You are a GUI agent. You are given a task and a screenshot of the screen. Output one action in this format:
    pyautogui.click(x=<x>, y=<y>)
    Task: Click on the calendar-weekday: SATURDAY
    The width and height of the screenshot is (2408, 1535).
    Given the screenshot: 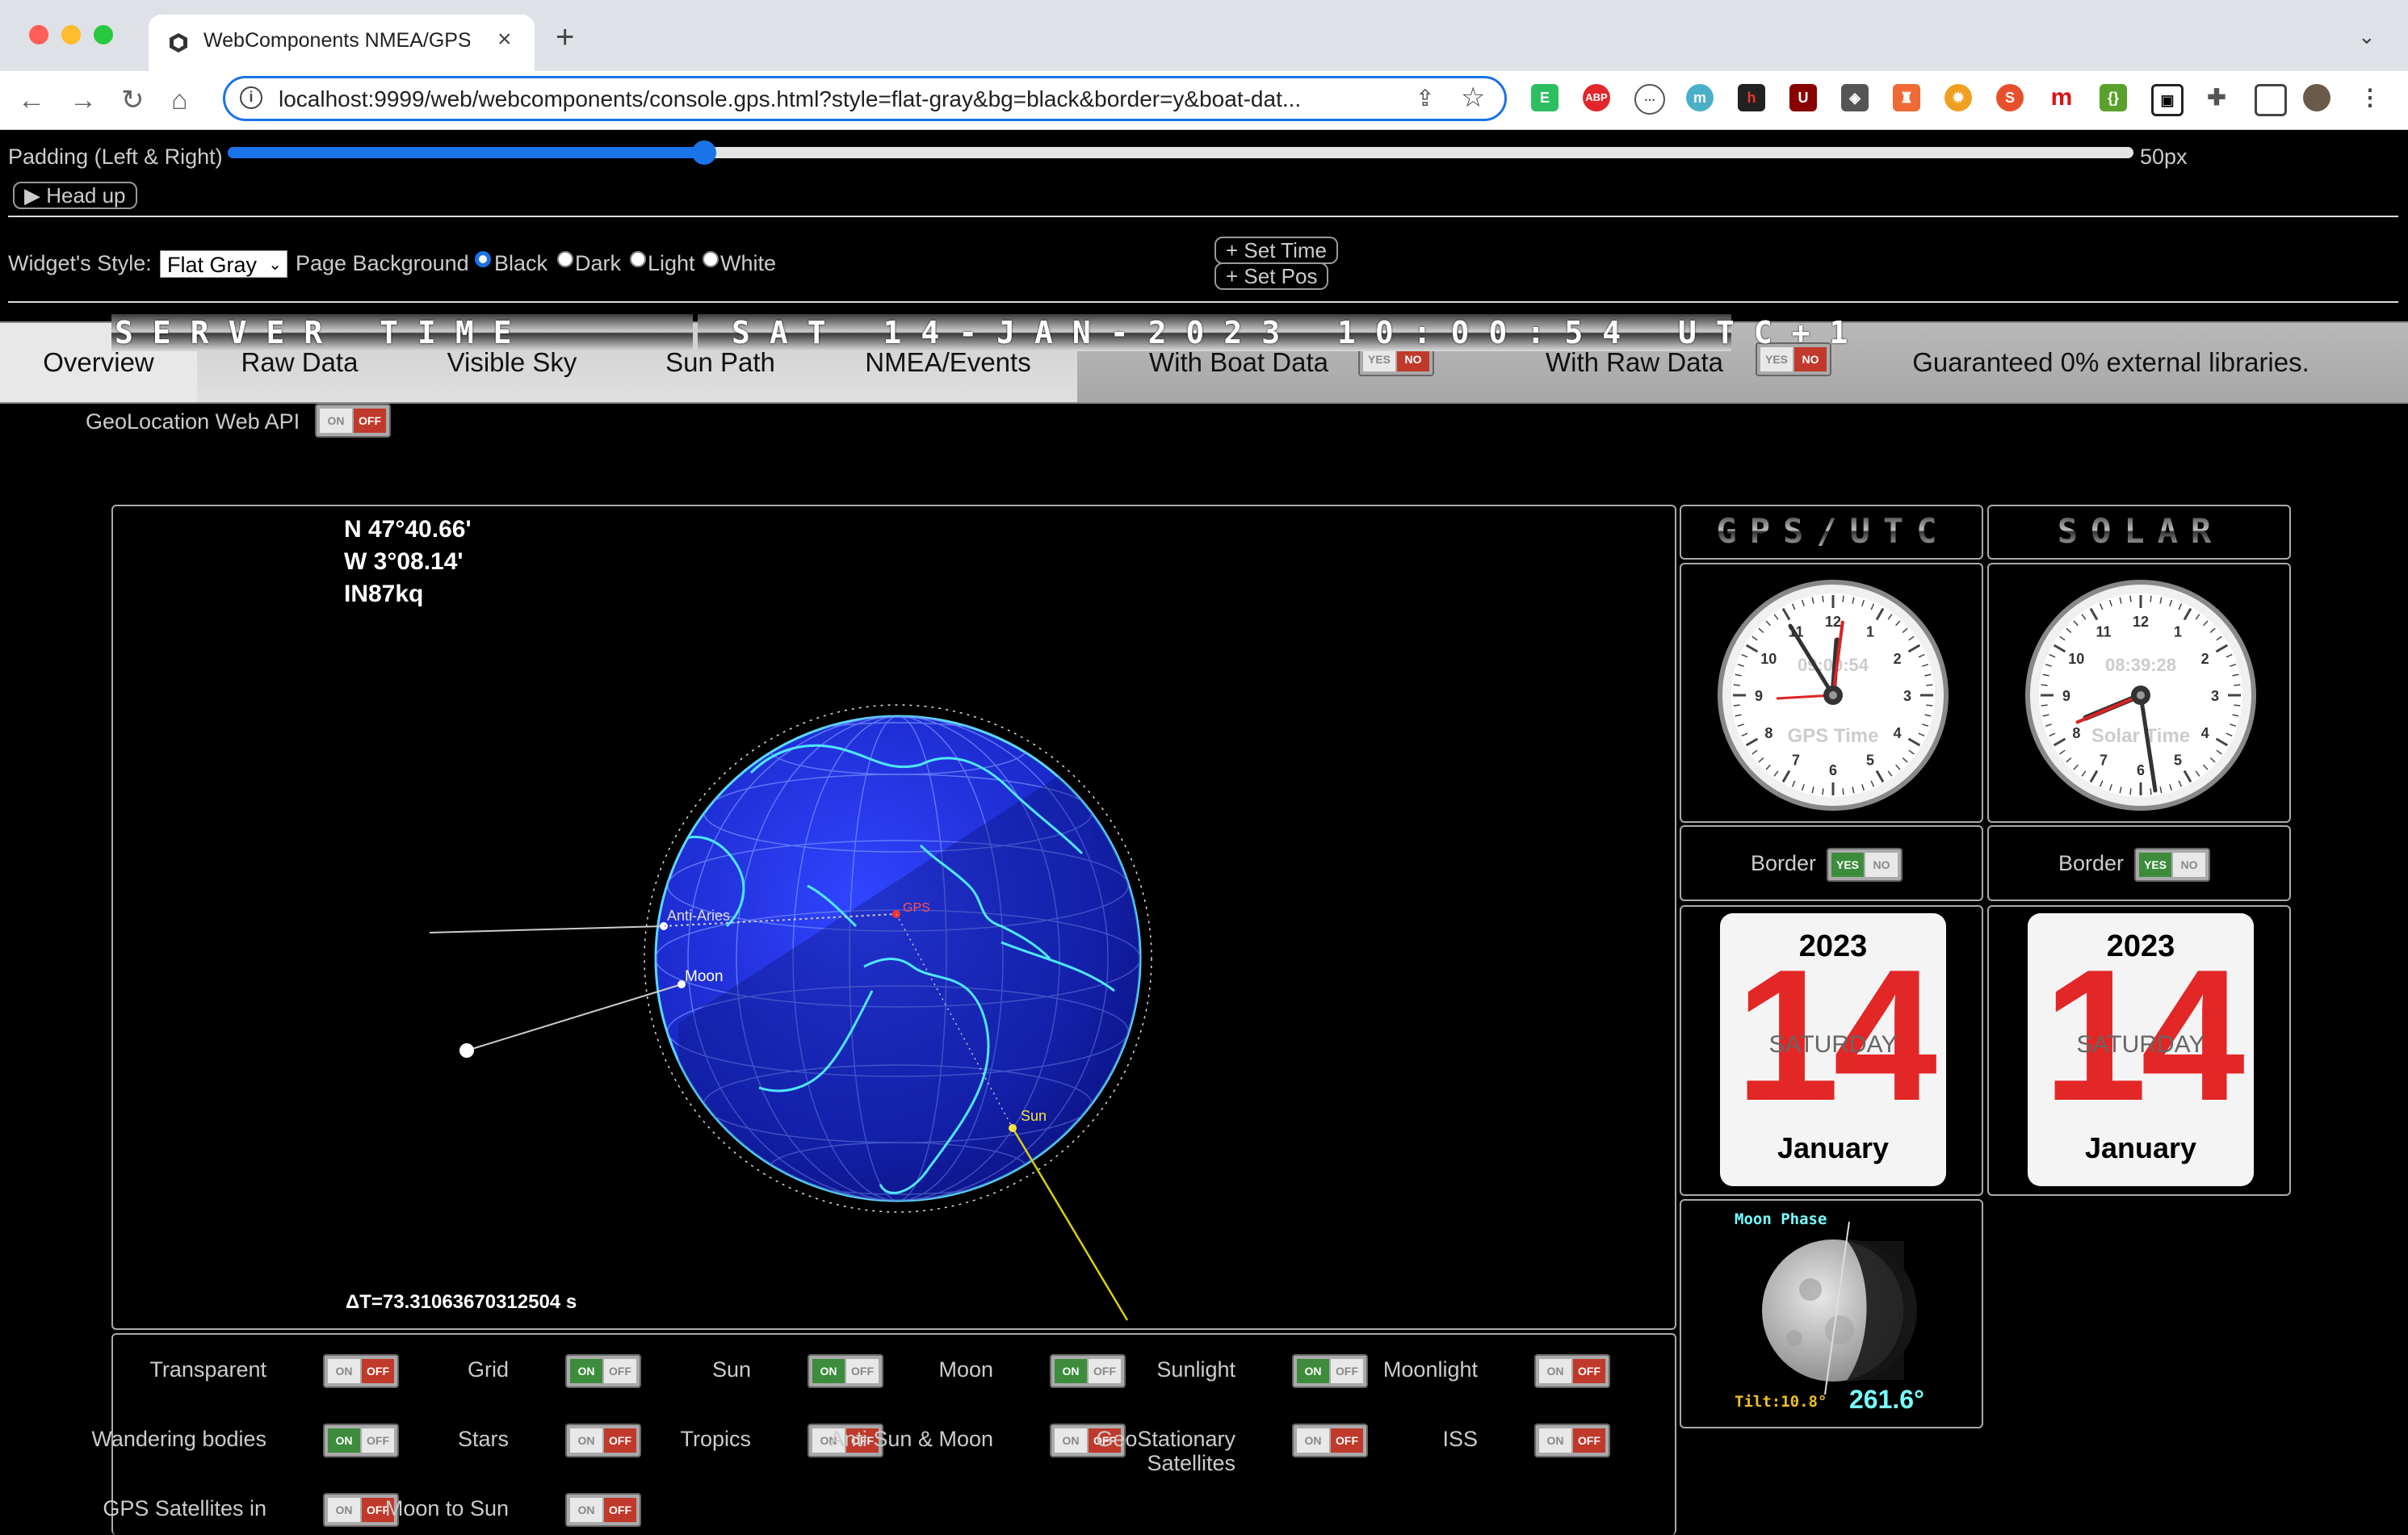 What is the action you would take?
    pyautogui.click(x=2140, y=1044)
    